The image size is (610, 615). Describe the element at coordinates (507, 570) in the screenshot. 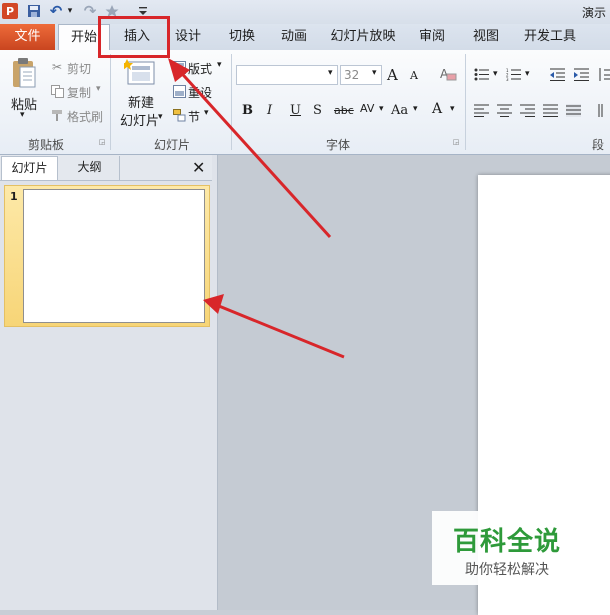

I see `watermark-subtitle: 助你轻松解决` at that location.